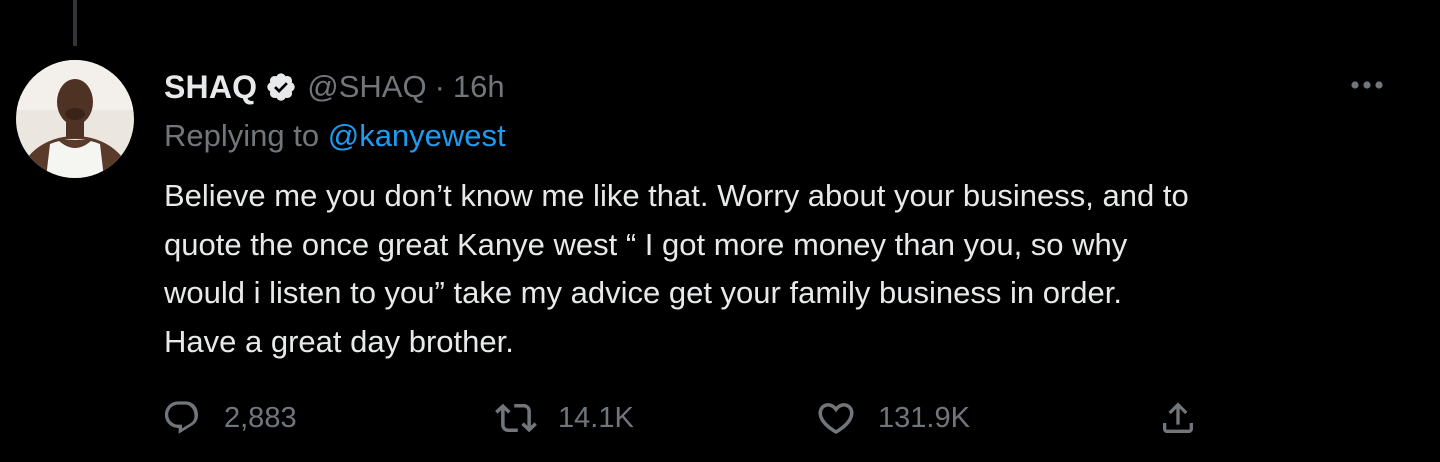  Describe the element at coordinates (75, 119) in the screenshot. I see `avatar` at that location.